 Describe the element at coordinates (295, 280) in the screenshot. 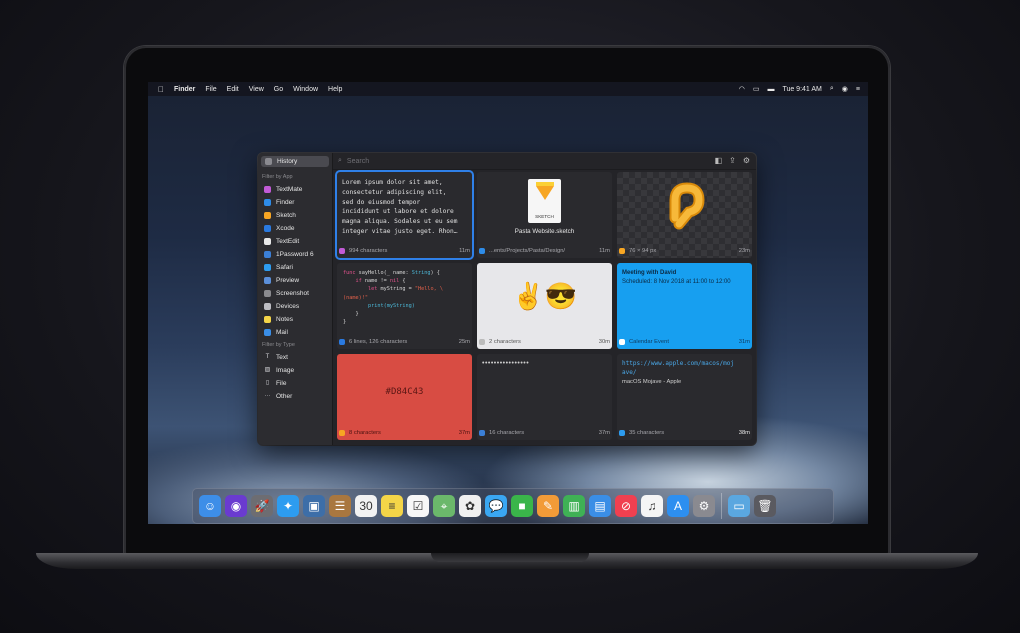

I see `sidebar-item-preview: Preview` at that location.